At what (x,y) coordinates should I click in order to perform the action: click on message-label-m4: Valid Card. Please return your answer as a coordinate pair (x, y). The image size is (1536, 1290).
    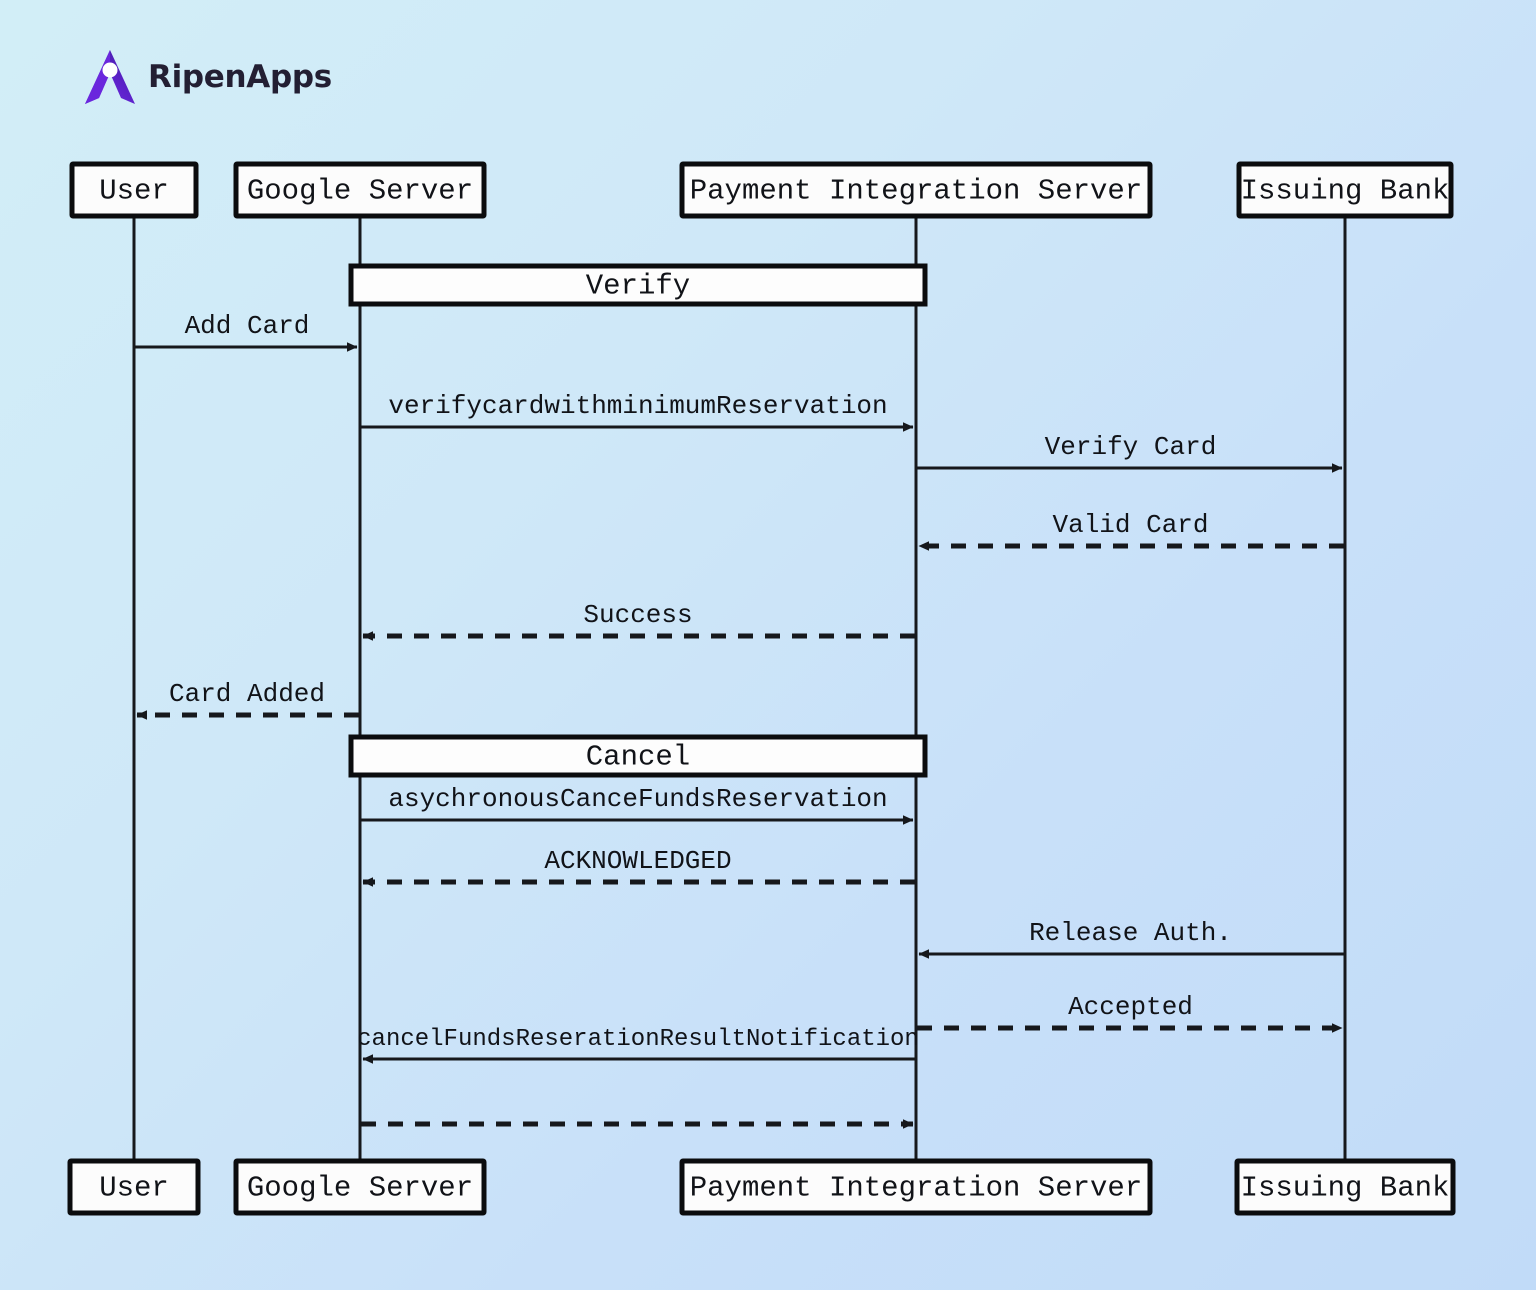
    Looking at the image, I should click on (1130, 525).